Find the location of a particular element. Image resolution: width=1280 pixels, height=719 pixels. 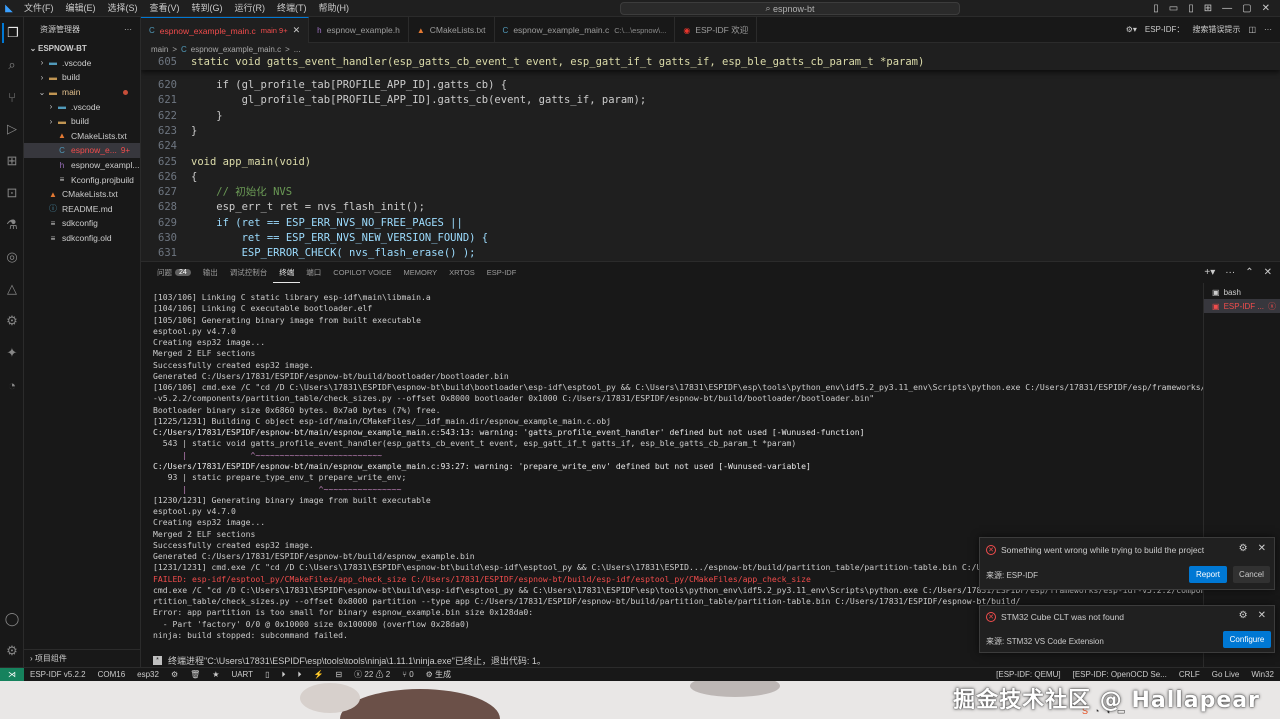

panel-tab-esp-idf: ESP-IDF is located at coordinates (502, 272).